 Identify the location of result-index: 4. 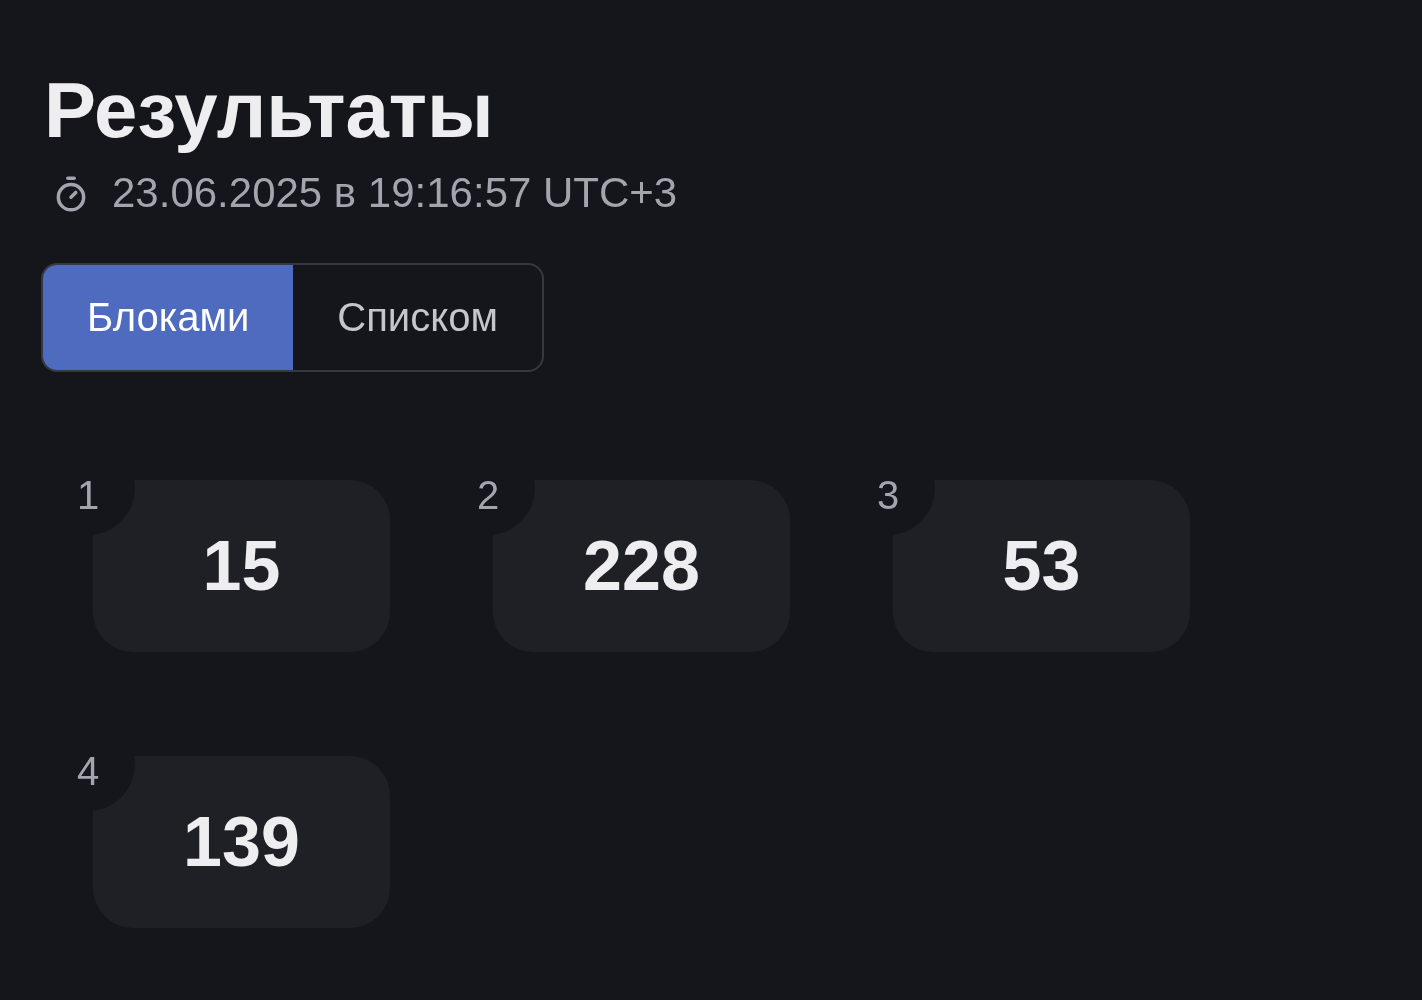
(88, 770).